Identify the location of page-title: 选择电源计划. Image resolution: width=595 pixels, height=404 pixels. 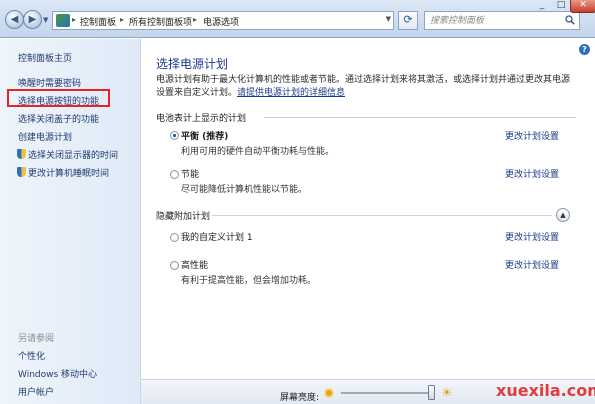
(192, 64).